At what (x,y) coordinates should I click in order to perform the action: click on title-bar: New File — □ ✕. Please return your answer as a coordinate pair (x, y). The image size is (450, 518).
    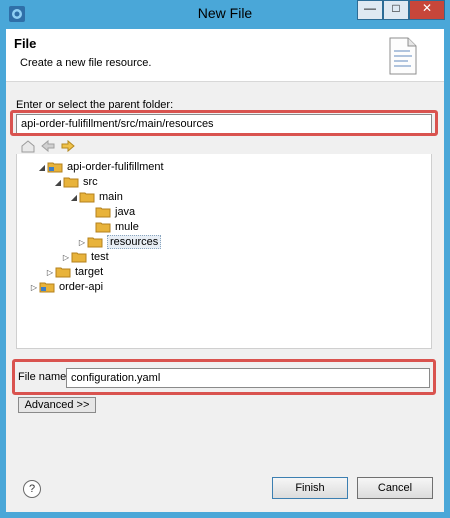
    Looking at the image, I should click on (225, 14).